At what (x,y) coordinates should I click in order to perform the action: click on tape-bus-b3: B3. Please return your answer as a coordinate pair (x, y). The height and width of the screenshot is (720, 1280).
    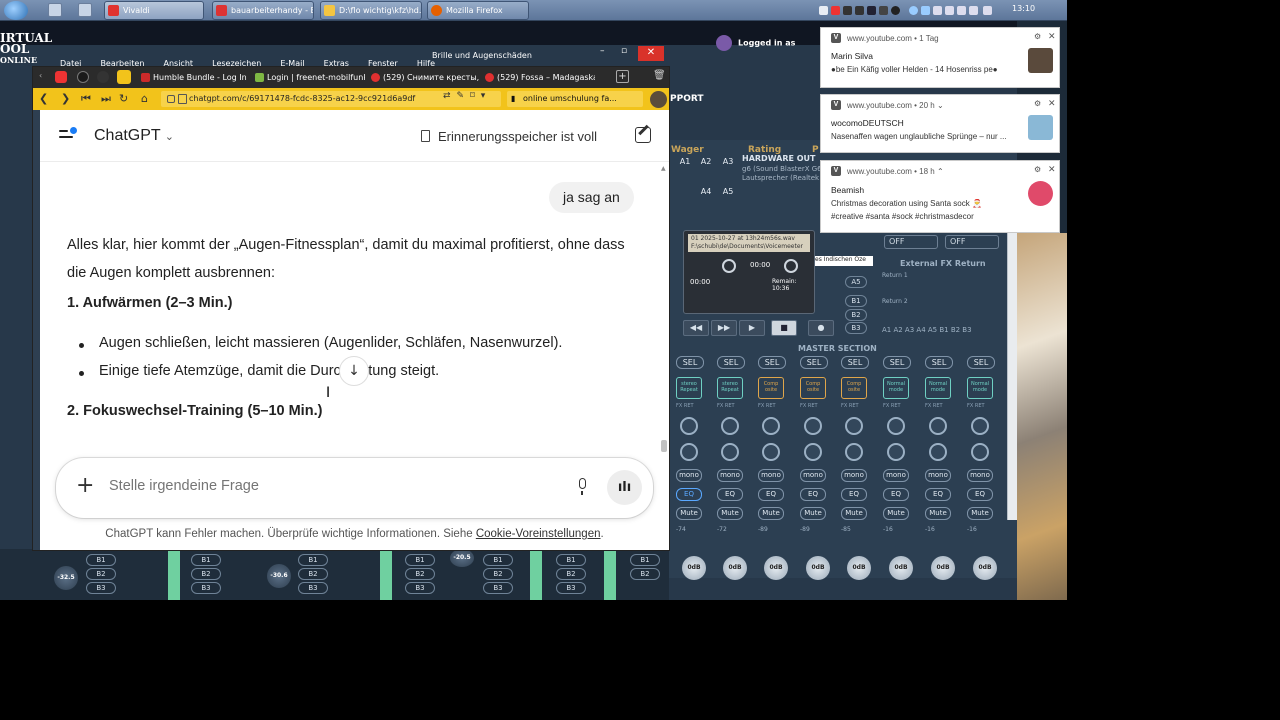
    Looking at the image, I should click on (856, 328).